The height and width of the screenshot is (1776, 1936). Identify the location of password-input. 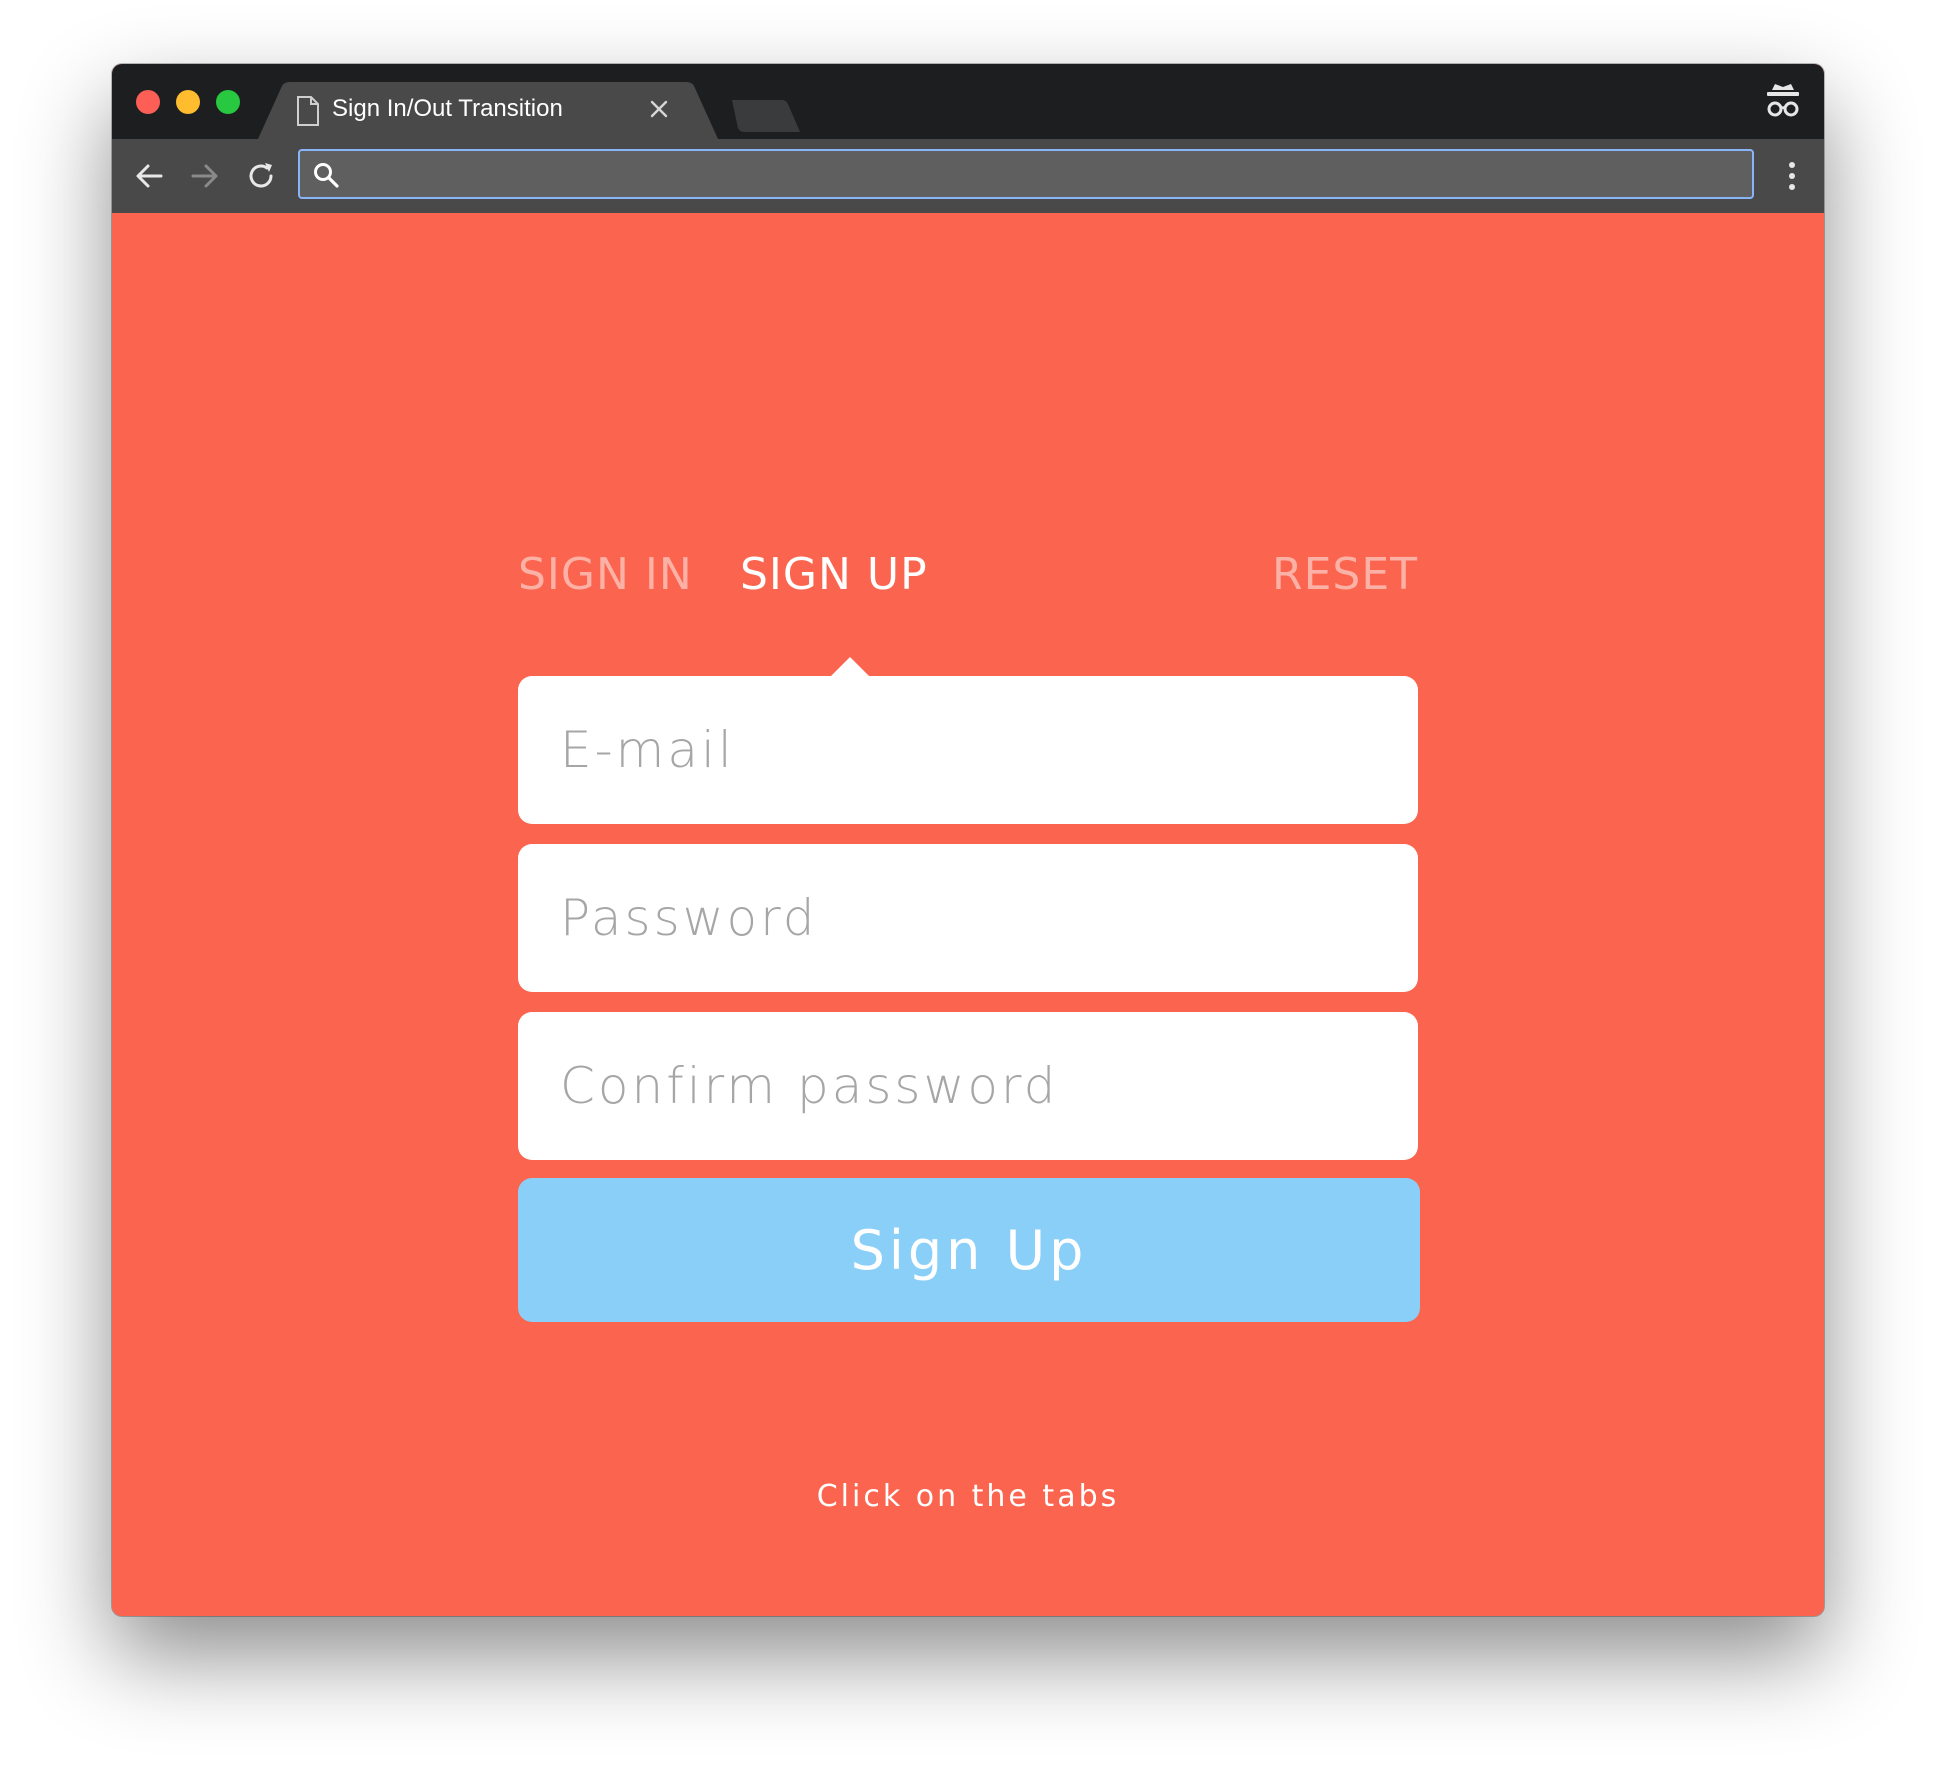
(968, 918).